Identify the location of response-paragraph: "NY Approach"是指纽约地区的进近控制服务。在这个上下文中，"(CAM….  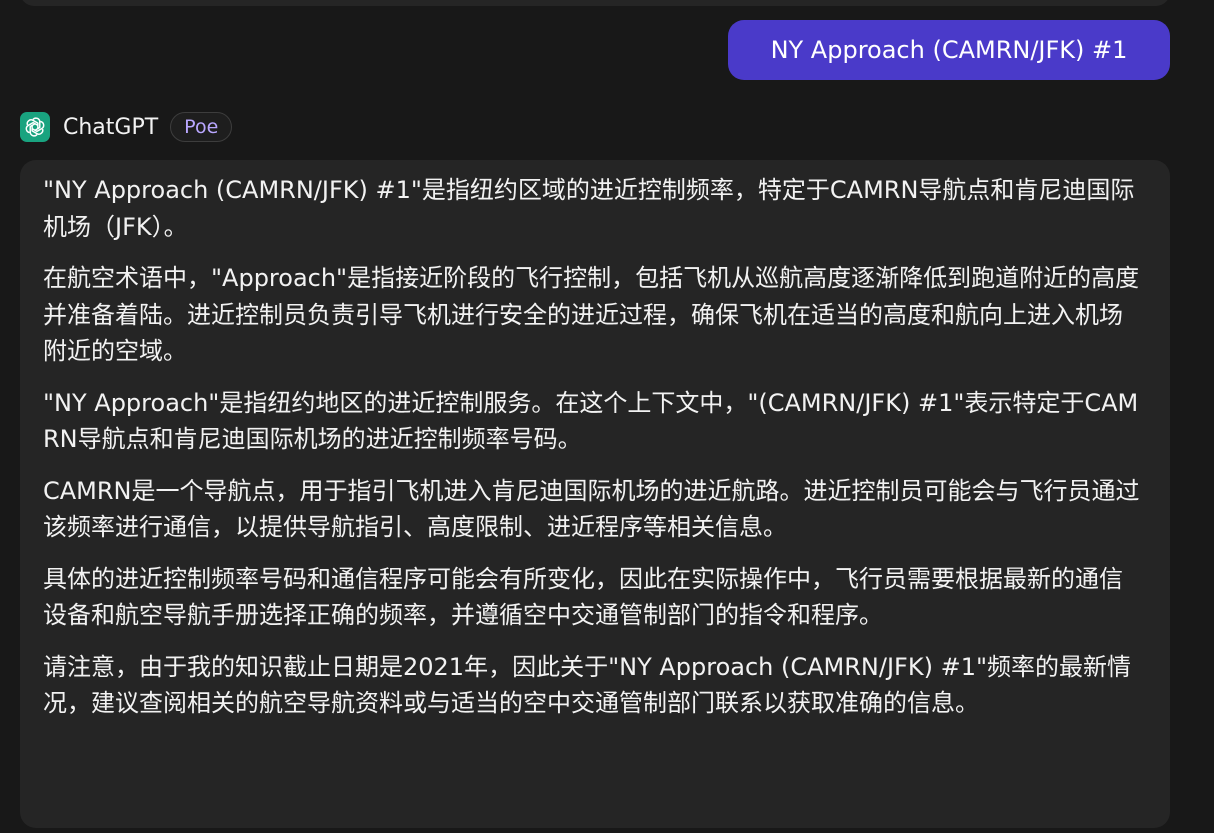
(591, 421).